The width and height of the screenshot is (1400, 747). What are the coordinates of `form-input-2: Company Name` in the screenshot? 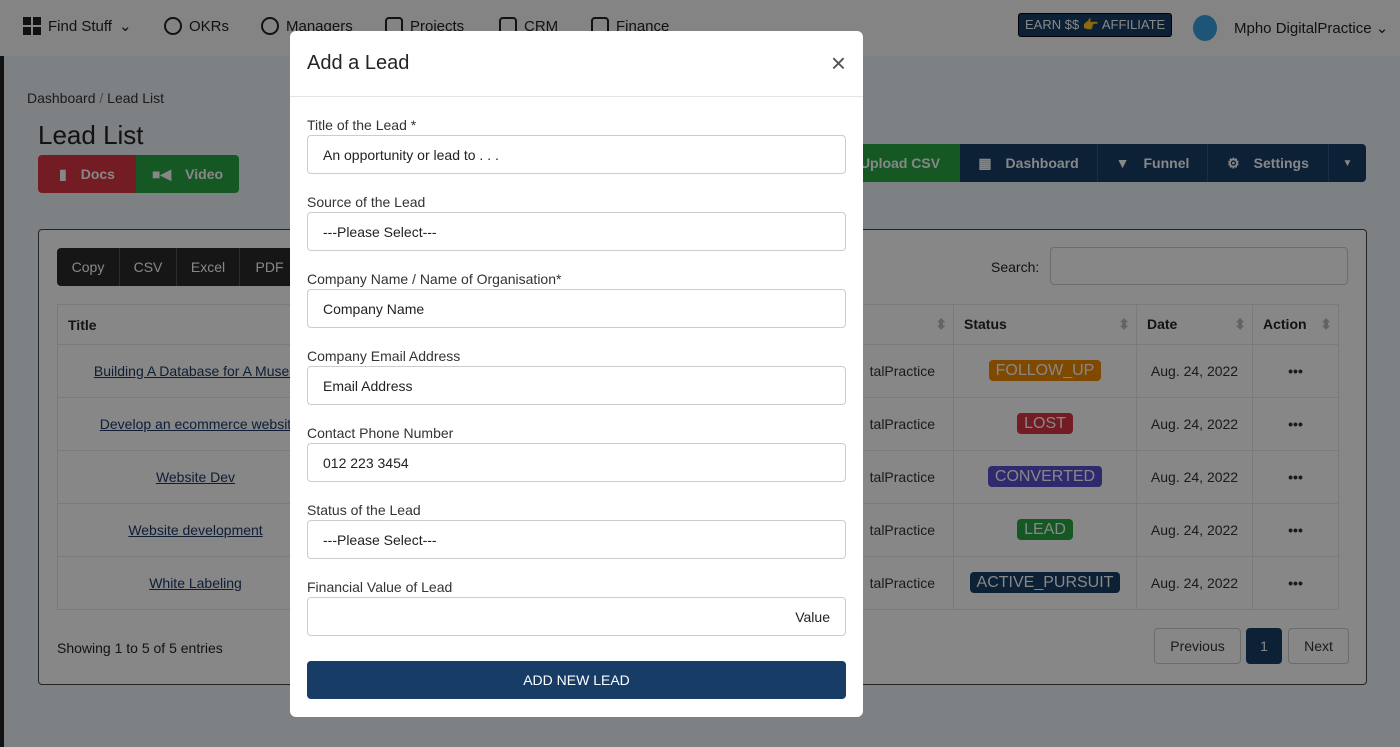 It's located at (576, 308).